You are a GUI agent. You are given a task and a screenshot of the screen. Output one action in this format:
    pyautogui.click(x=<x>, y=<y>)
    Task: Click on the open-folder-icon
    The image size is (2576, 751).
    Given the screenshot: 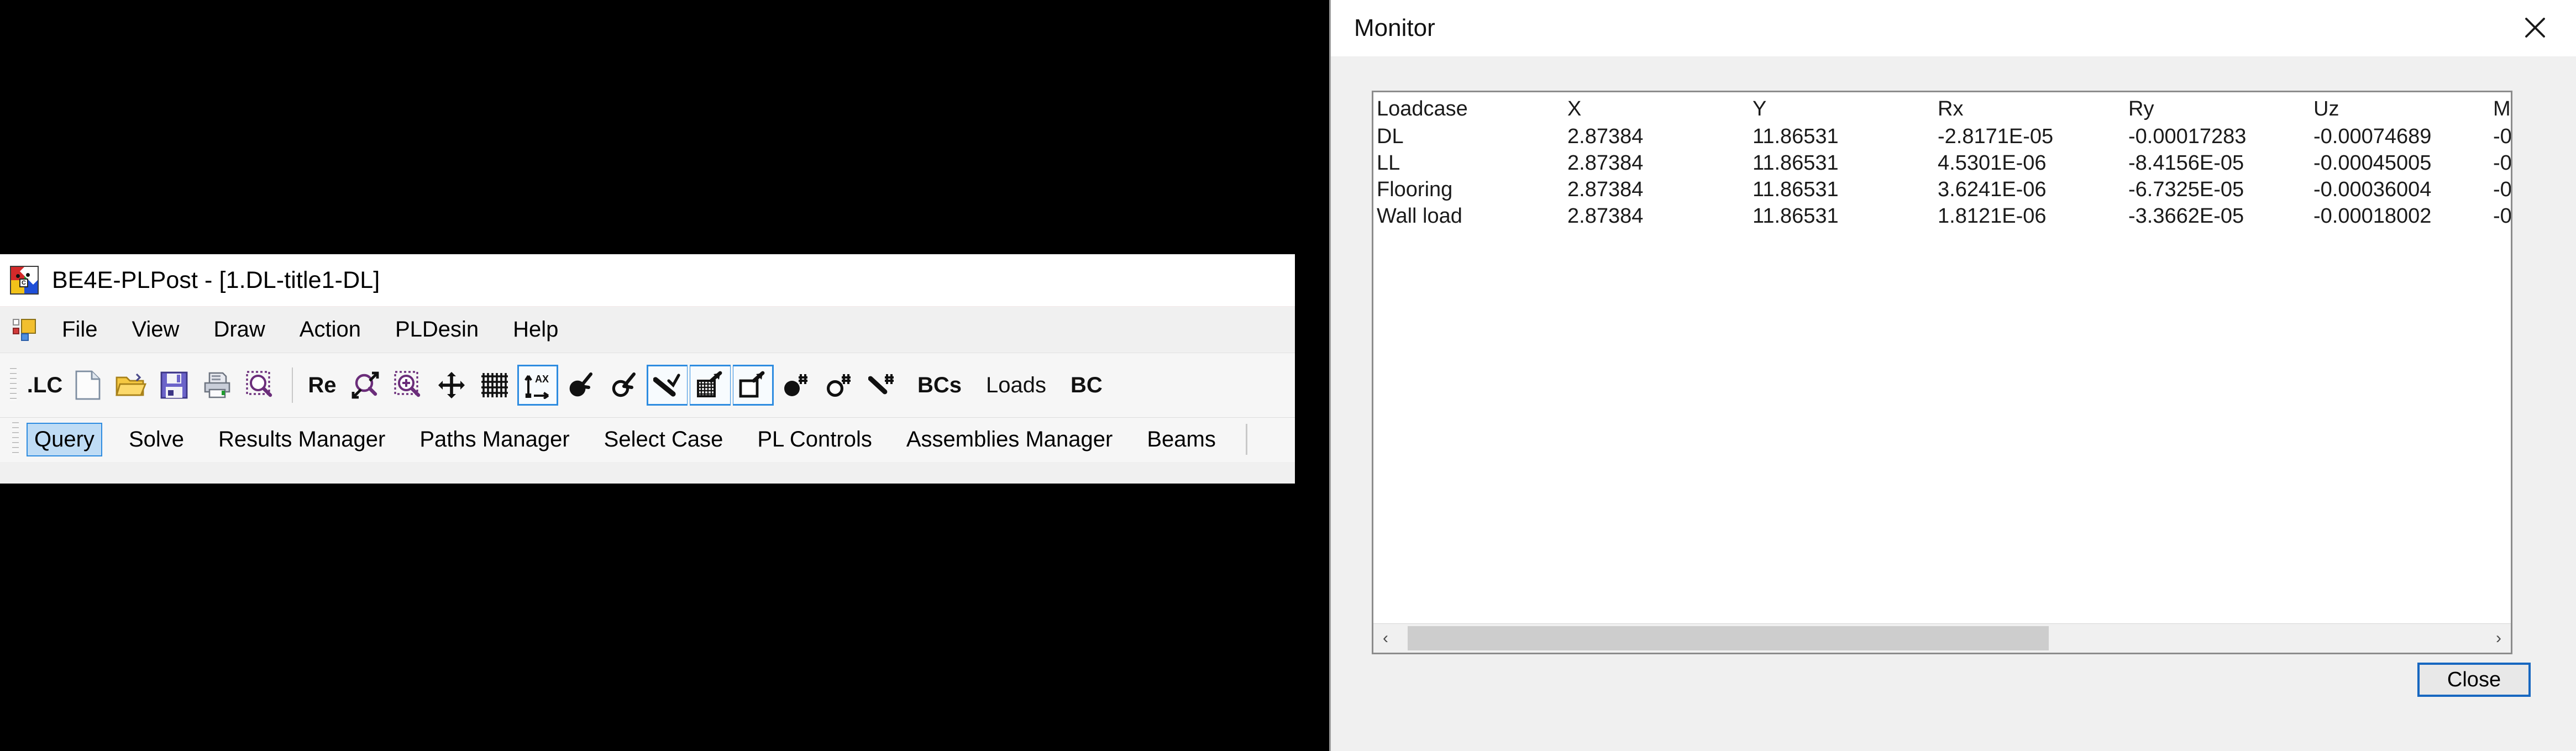 What is the action you would take?
    pyautogui.click(x=131, y=384)
    